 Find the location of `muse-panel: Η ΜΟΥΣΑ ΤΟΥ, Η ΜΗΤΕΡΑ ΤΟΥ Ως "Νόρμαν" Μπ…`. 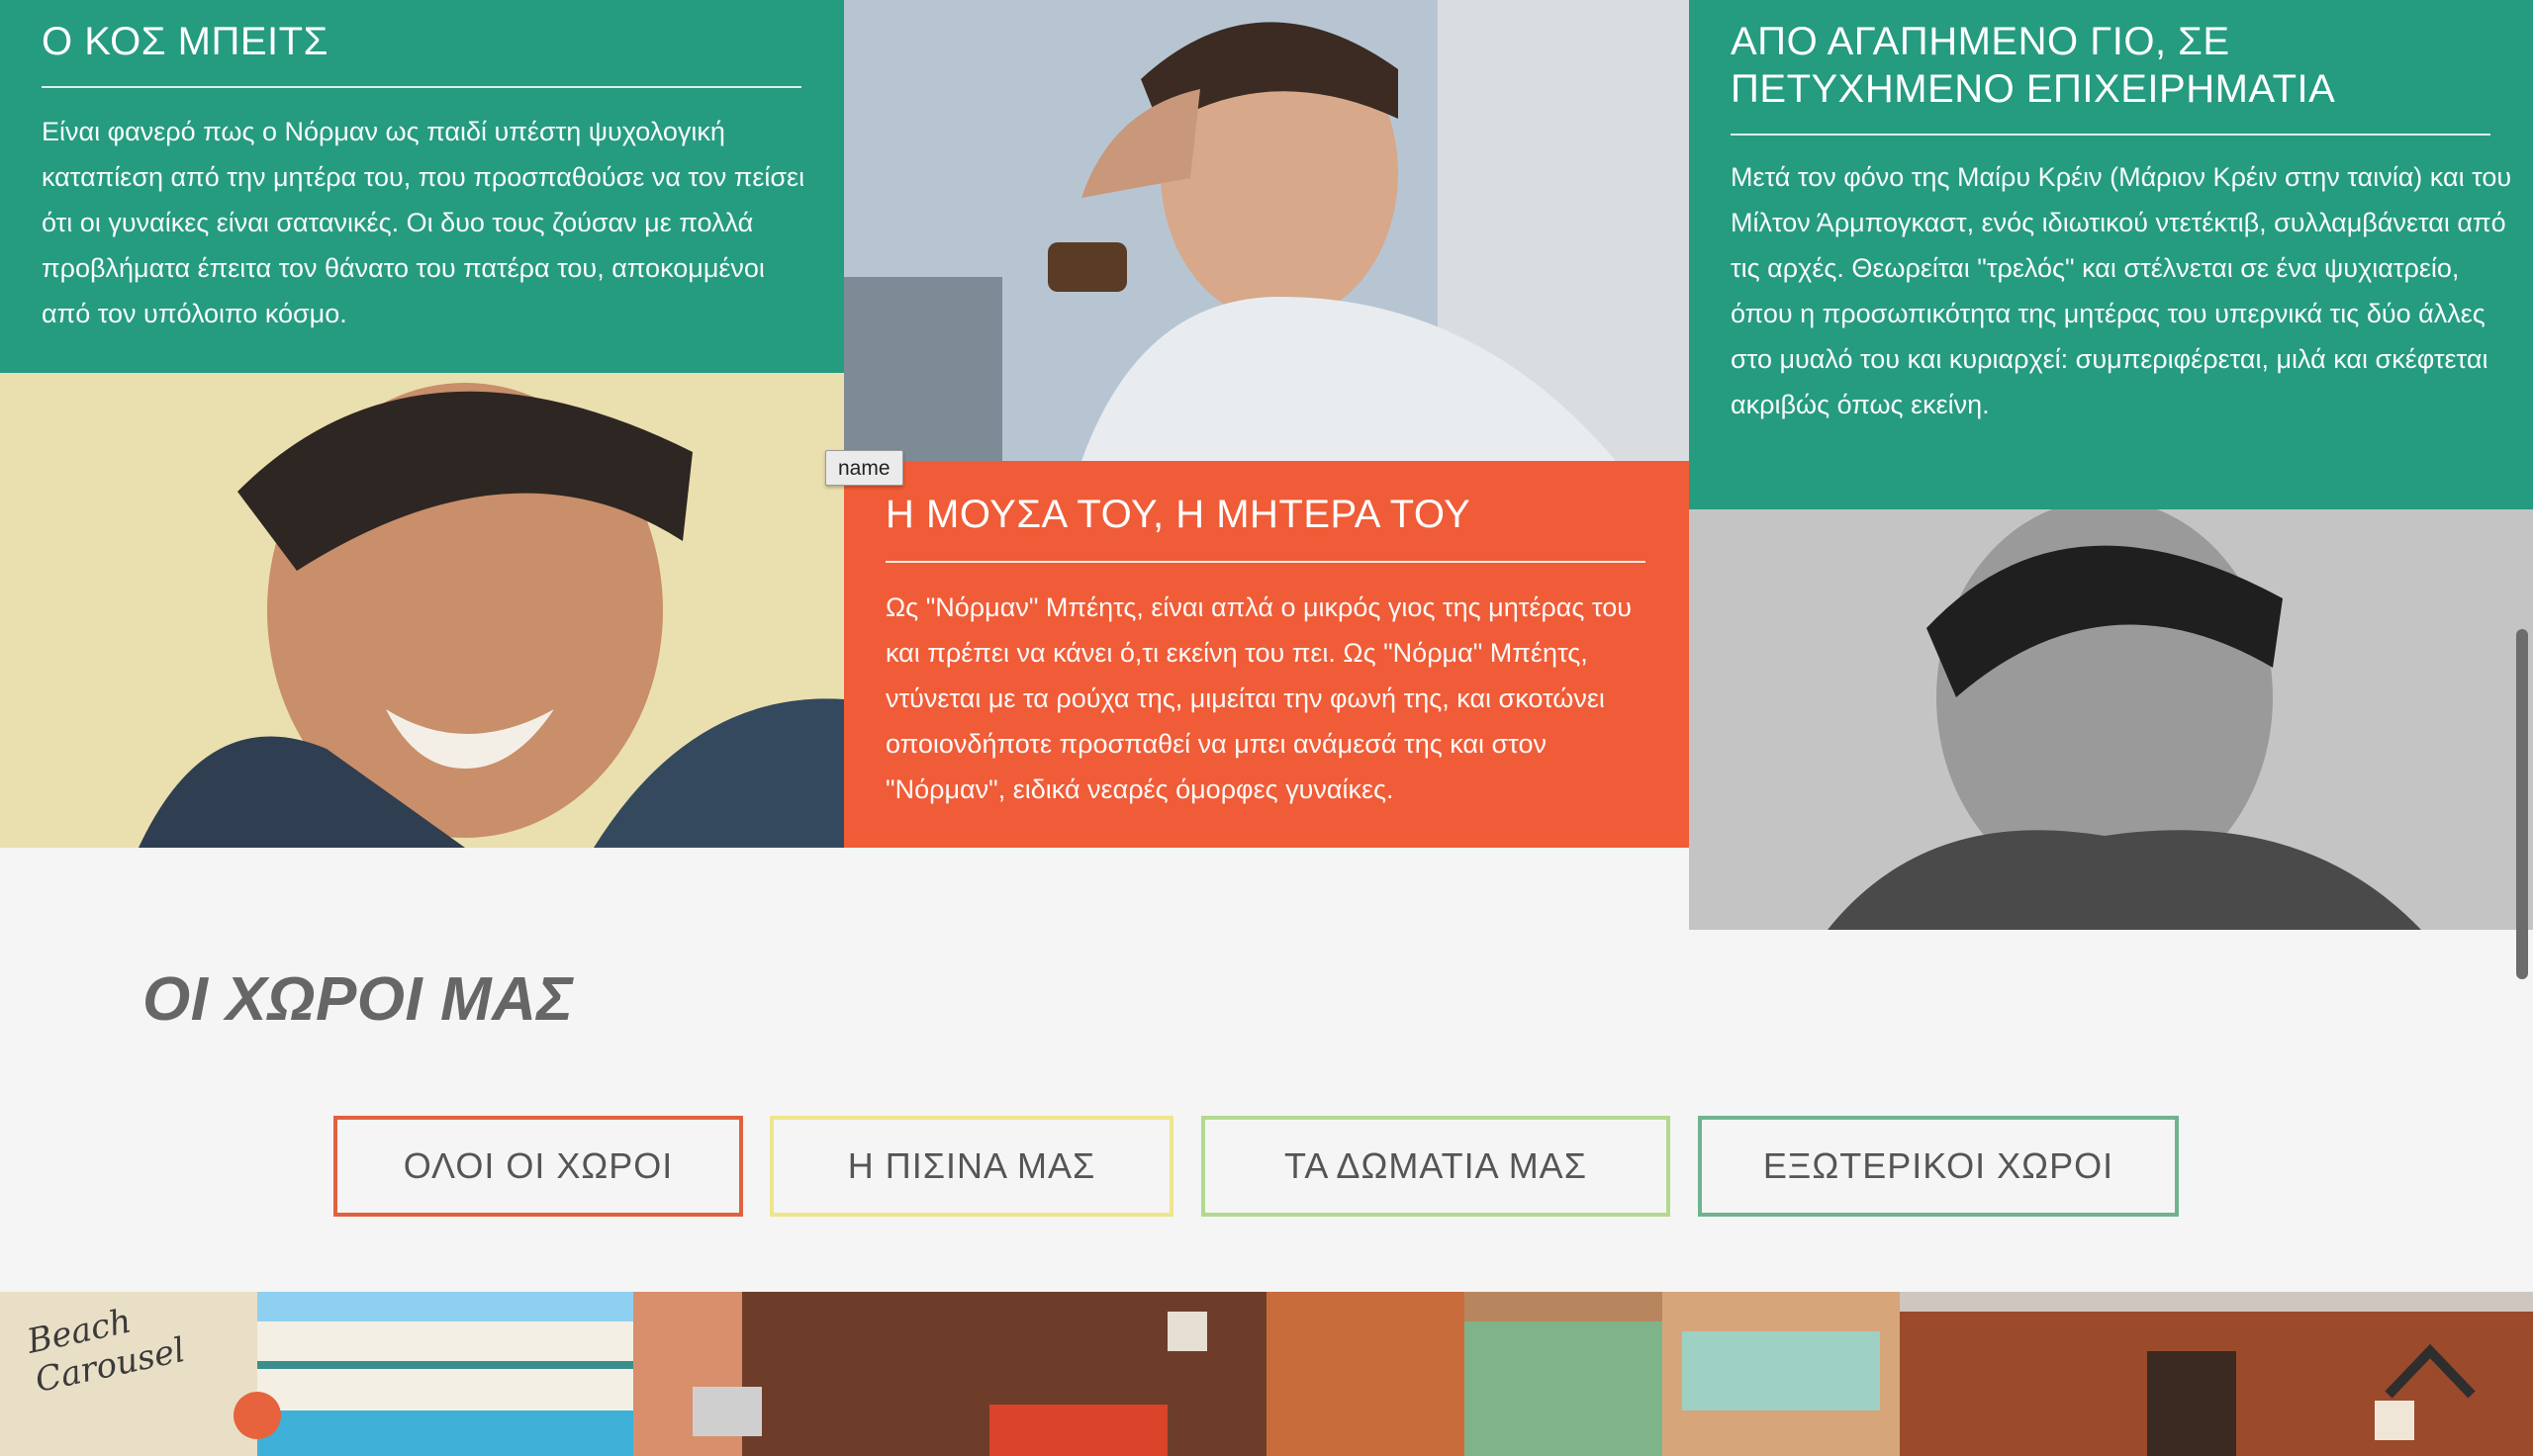

muse-panel: Η ΜΟΥΣΑ ΤΟΥ, Η ΜΗΤΕΡΑ ΤΟΥ Ως "Νόρμαν" Μπ… is located at coordinates (1266, 654).